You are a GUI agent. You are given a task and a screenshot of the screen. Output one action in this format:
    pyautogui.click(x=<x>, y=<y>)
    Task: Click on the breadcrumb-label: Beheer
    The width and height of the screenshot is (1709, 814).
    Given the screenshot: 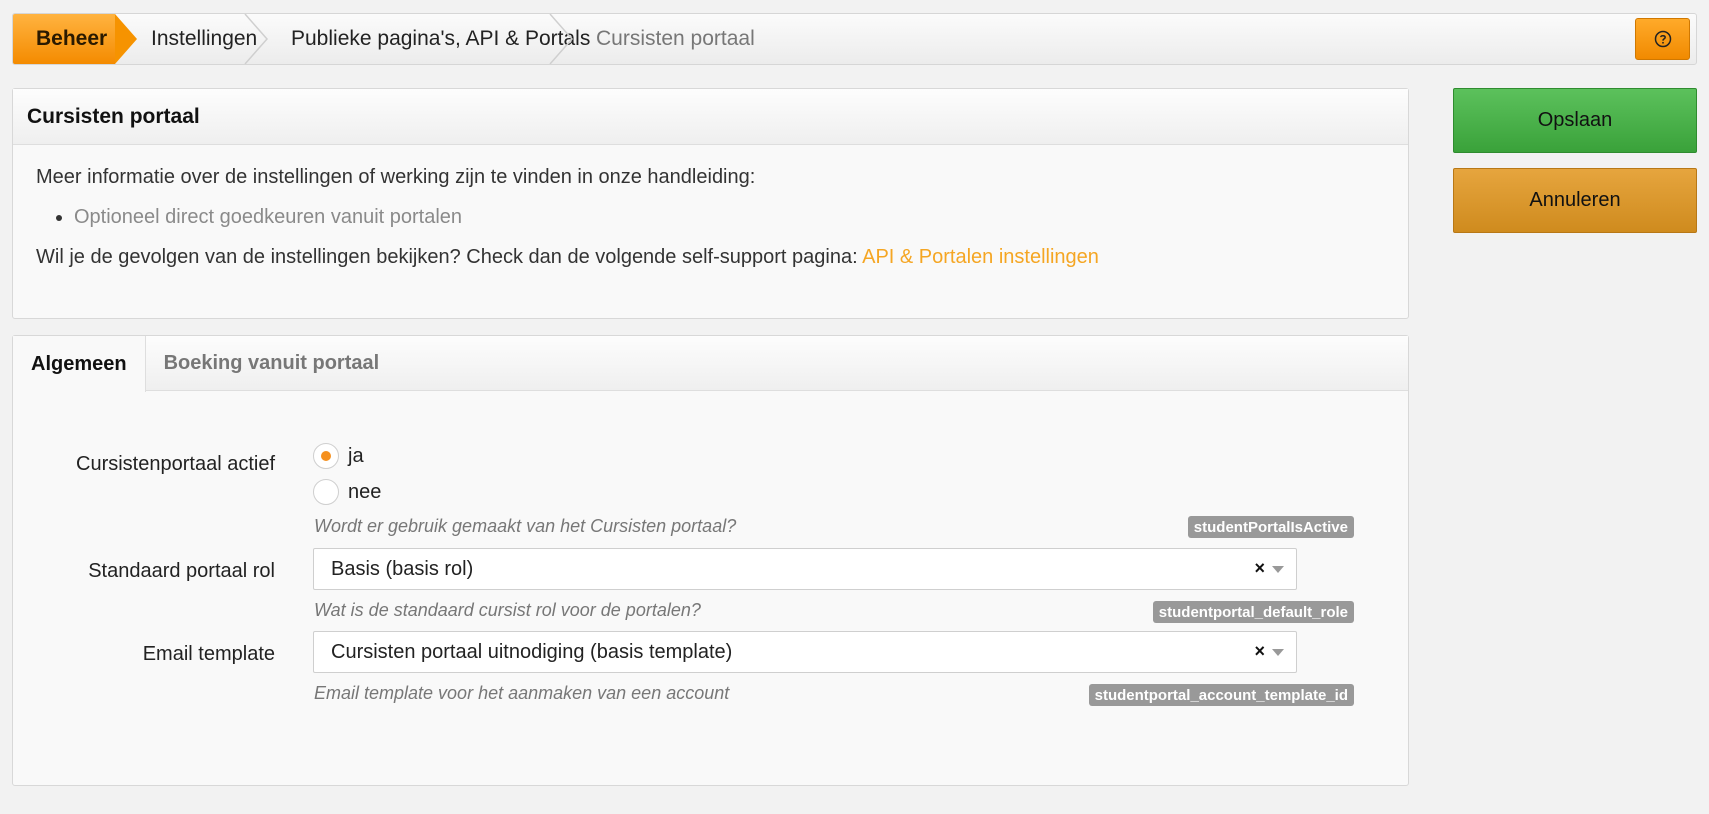 What is the action you would take?
    pyautogui.click(x=72, y=38)
    